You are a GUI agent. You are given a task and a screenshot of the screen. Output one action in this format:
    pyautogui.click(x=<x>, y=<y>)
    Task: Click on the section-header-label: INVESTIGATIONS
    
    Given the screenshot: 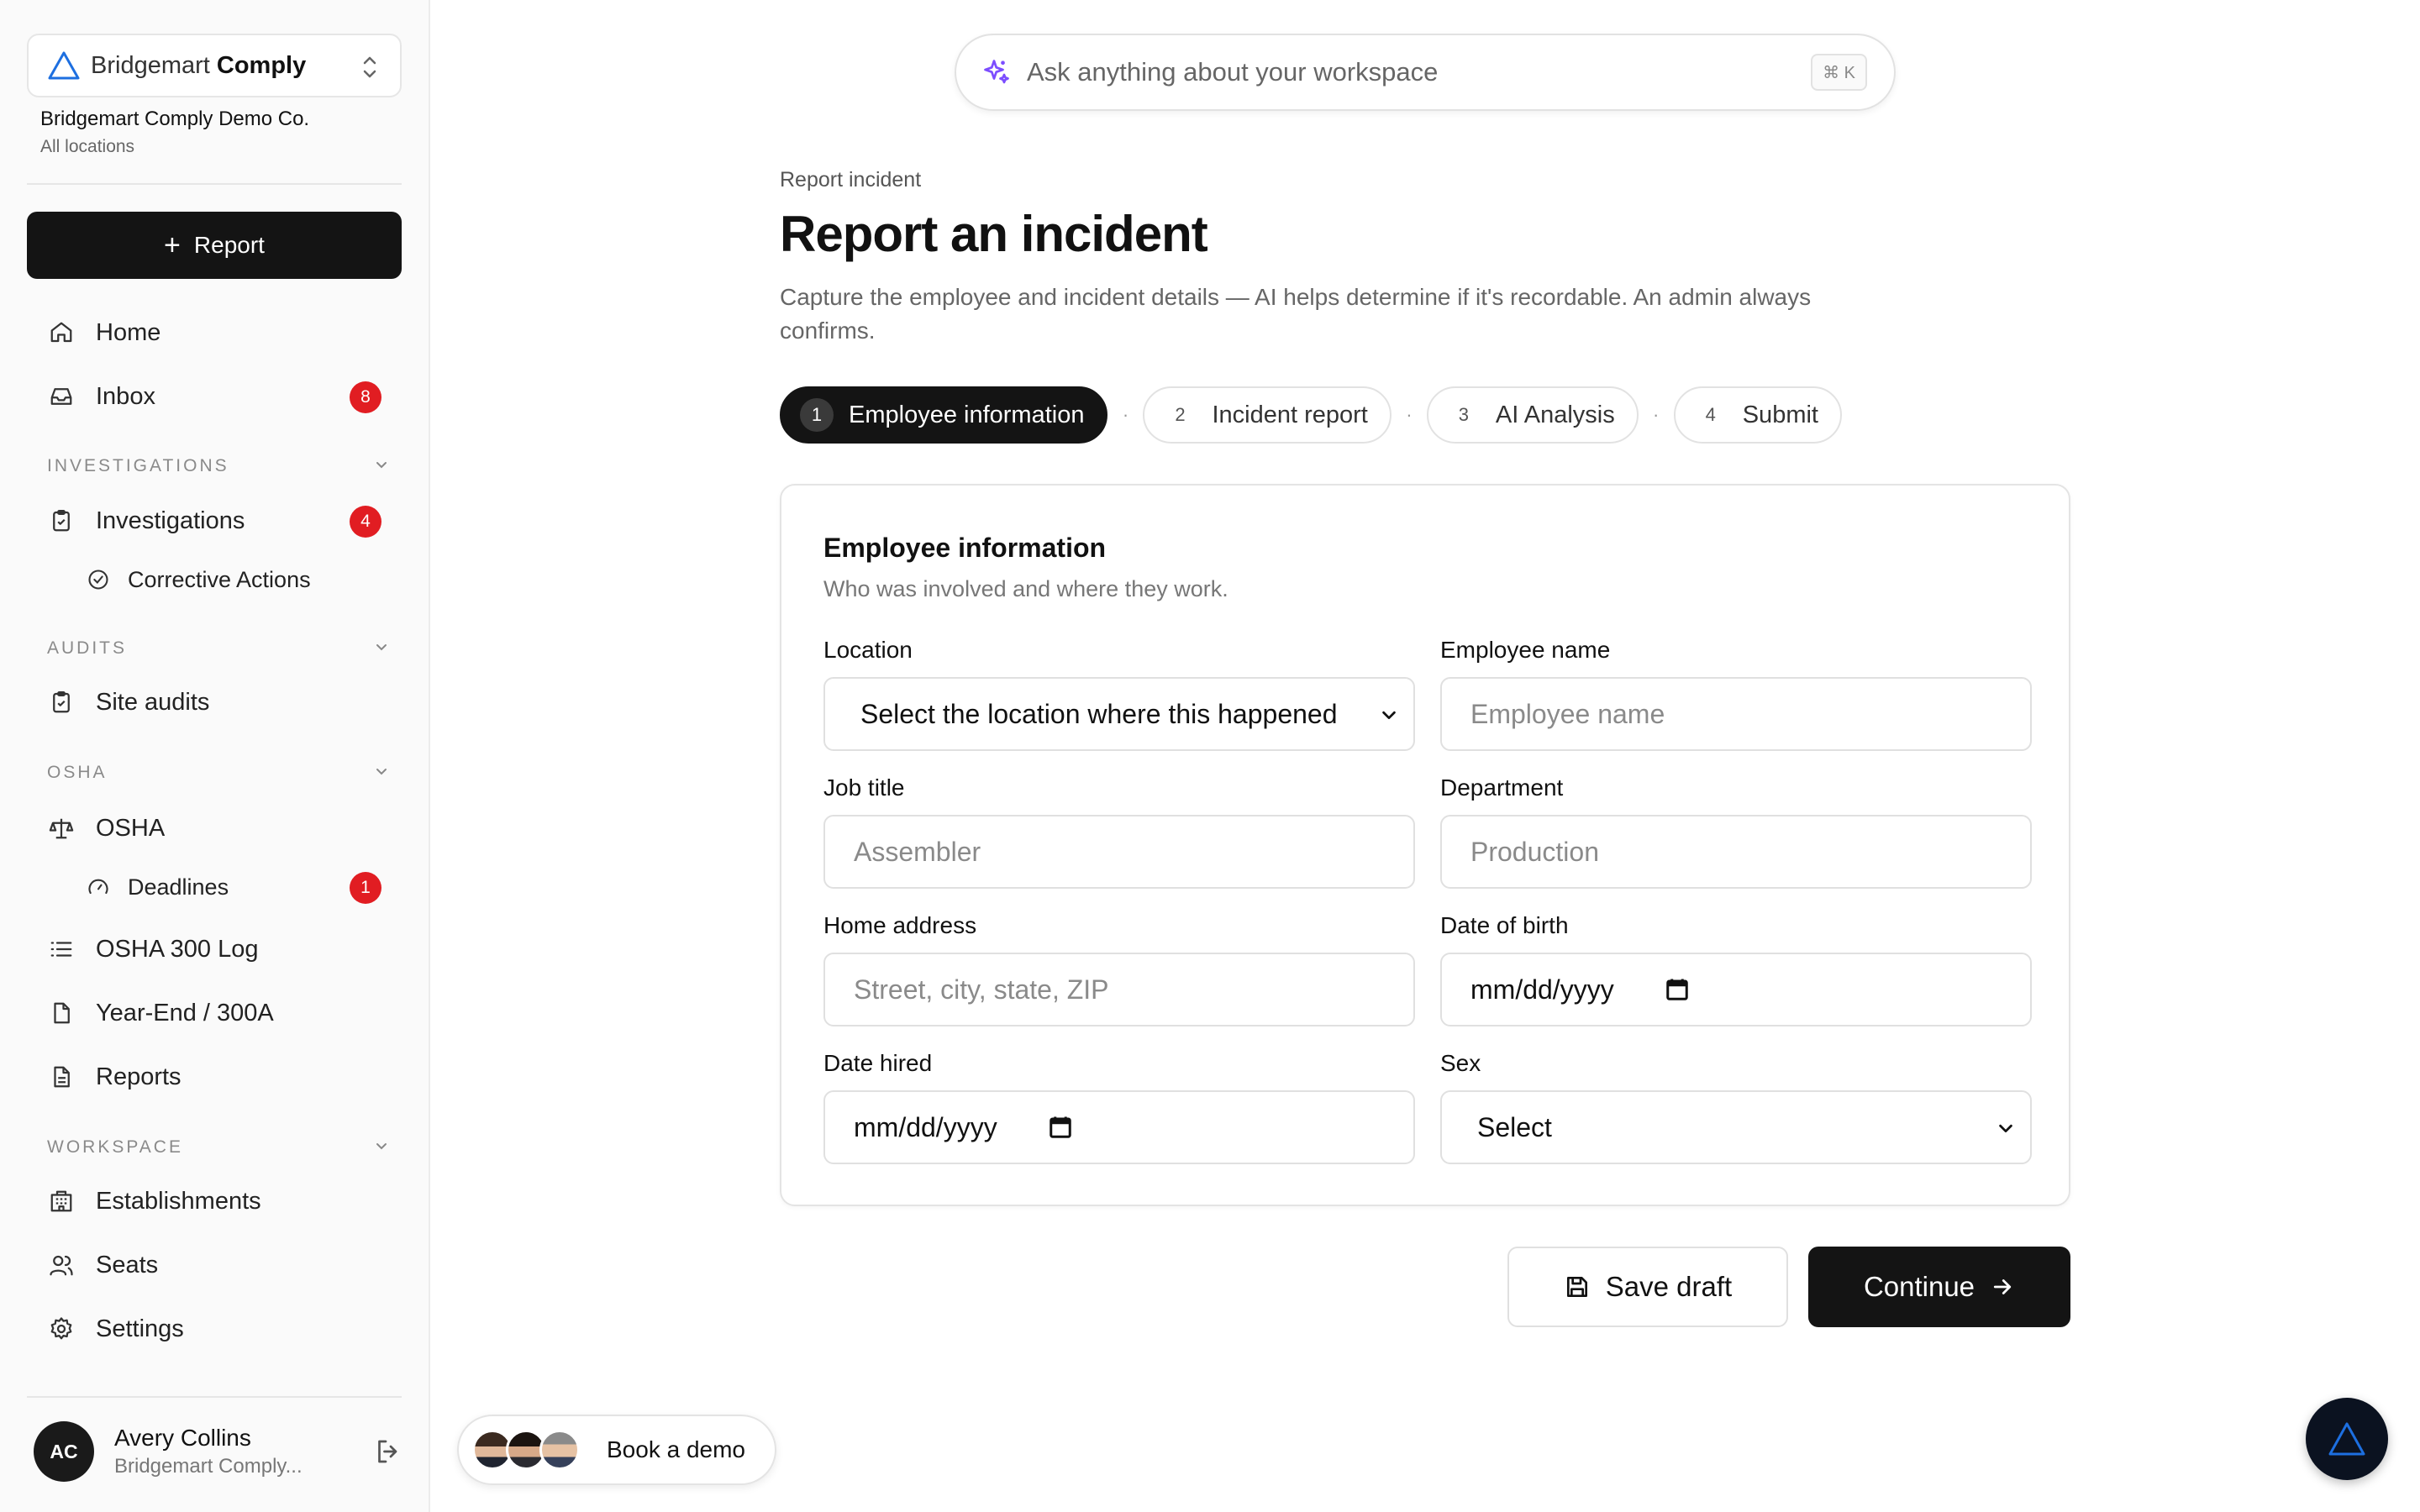 What is the action you would take?
    pyautogui.click(x=138, y=465)
    